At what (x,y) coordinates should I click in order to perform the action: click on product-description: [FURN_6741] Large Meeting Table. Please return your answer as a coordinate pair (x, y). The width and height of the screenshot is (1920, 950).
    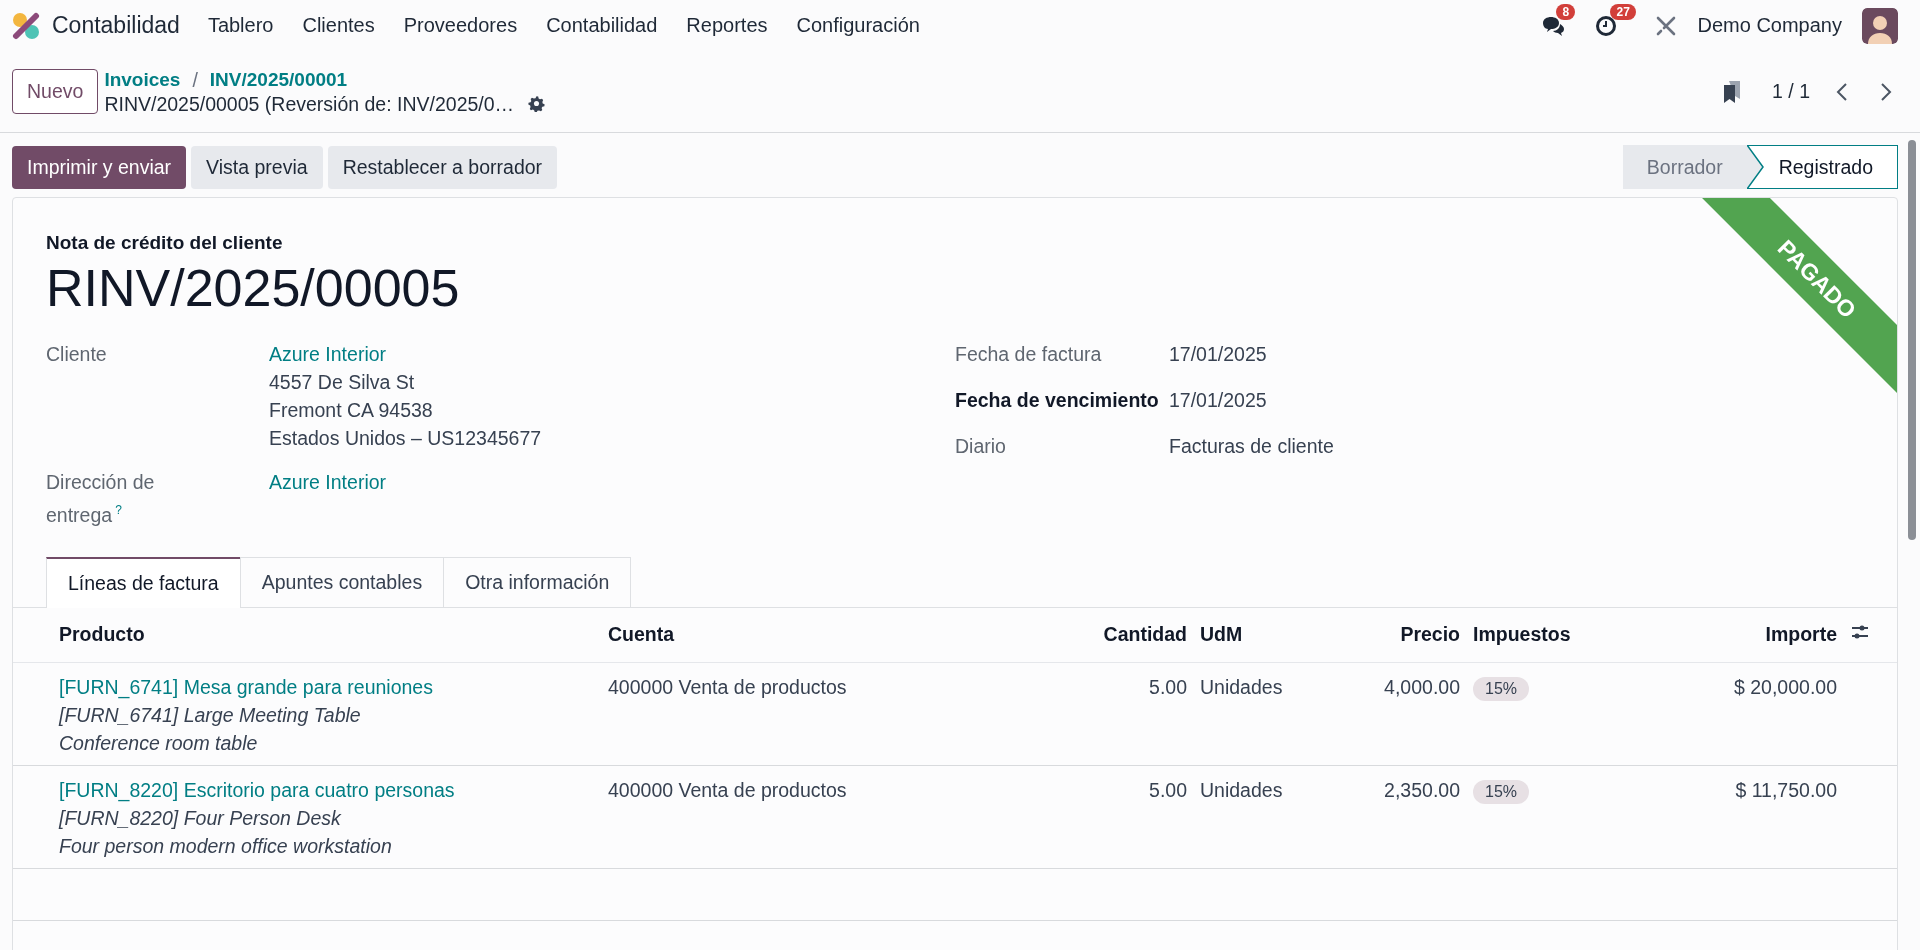
    Looking at the image, I should click on (210, 715).